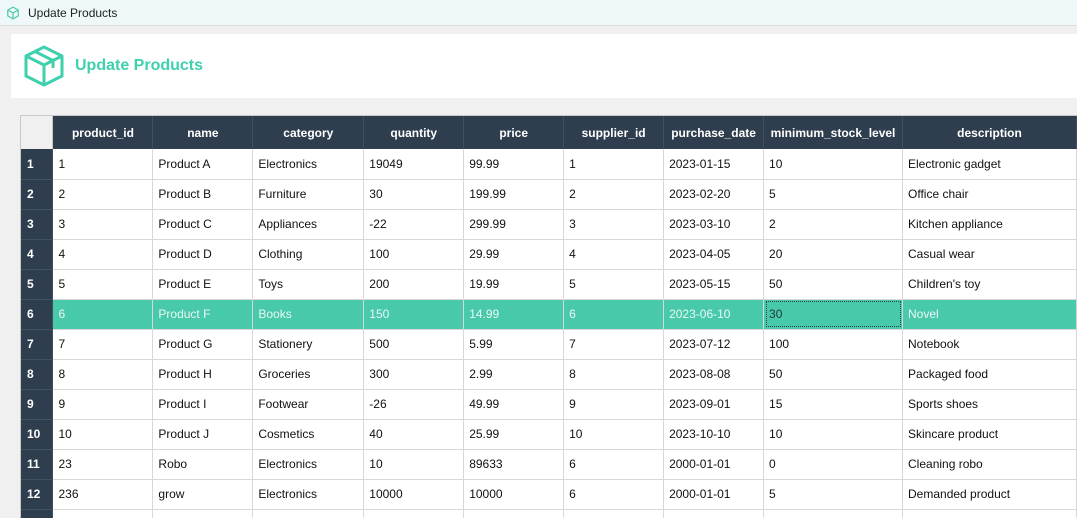  Describe the element at coordinates (203, 254) in the screenshot. I see `cell-name: Product D` at that location.